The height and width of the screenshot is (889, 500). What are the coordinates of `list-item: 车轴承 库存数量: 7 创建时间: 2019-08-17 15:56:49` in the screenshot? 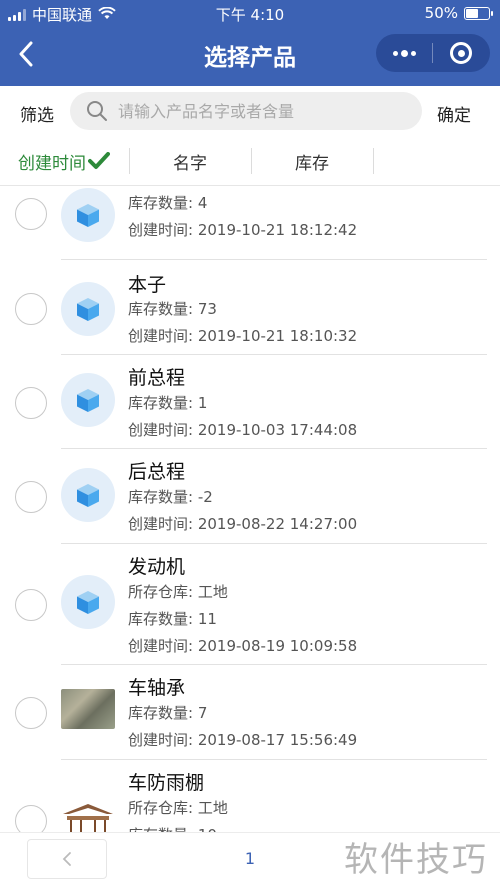 It's located at (250, 712).